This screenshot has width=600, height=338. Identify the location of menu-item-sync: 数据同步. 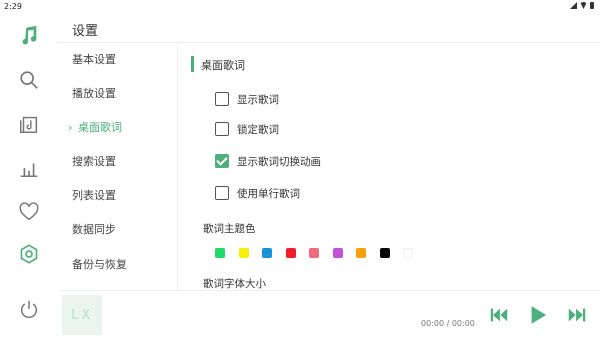
(94, 230).